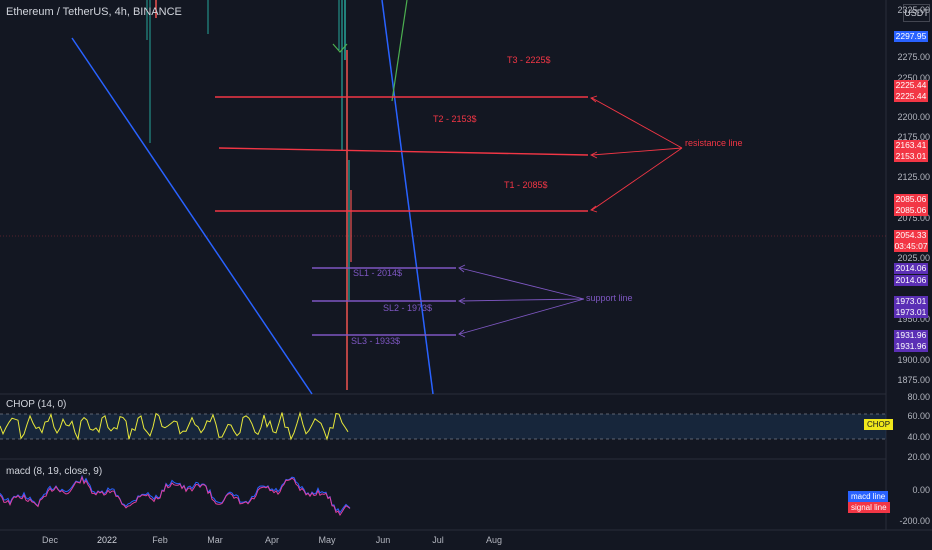  Describe the element at coordinates (94, 12) in the screenshot. I see `chart-title: Ethereum / TetherUS, 4h, BINANCE` at that location.